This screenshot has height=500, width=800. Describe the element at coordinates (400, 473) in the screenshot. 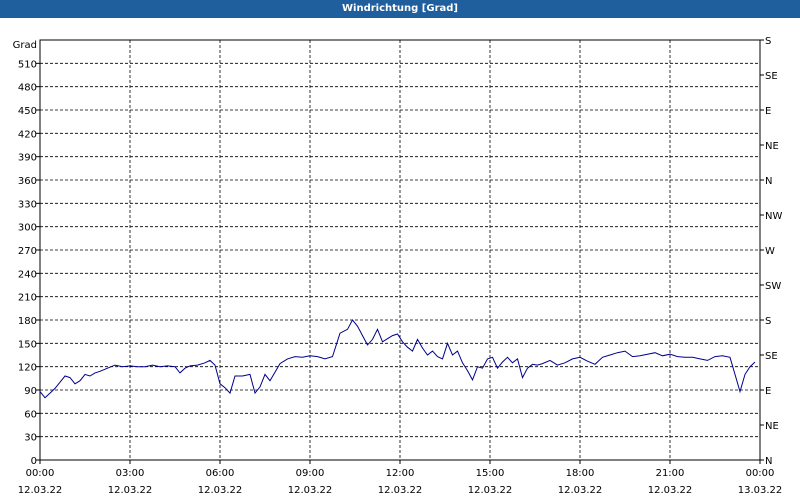

I see `x-tick-time-label: 12:00` at that location.